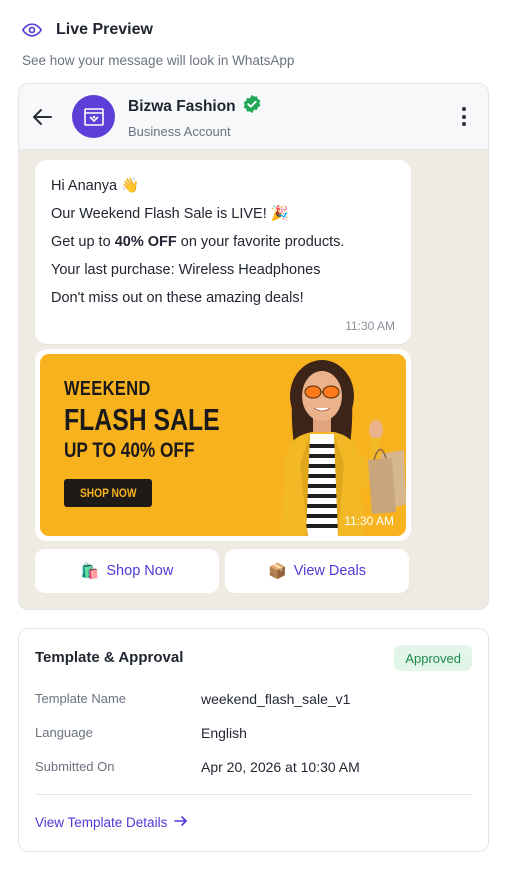 The image size is (507, 871). Describe the element at coordinates (75, 766) in the screenshot. I see `detail-label: Submitted On` at that location.